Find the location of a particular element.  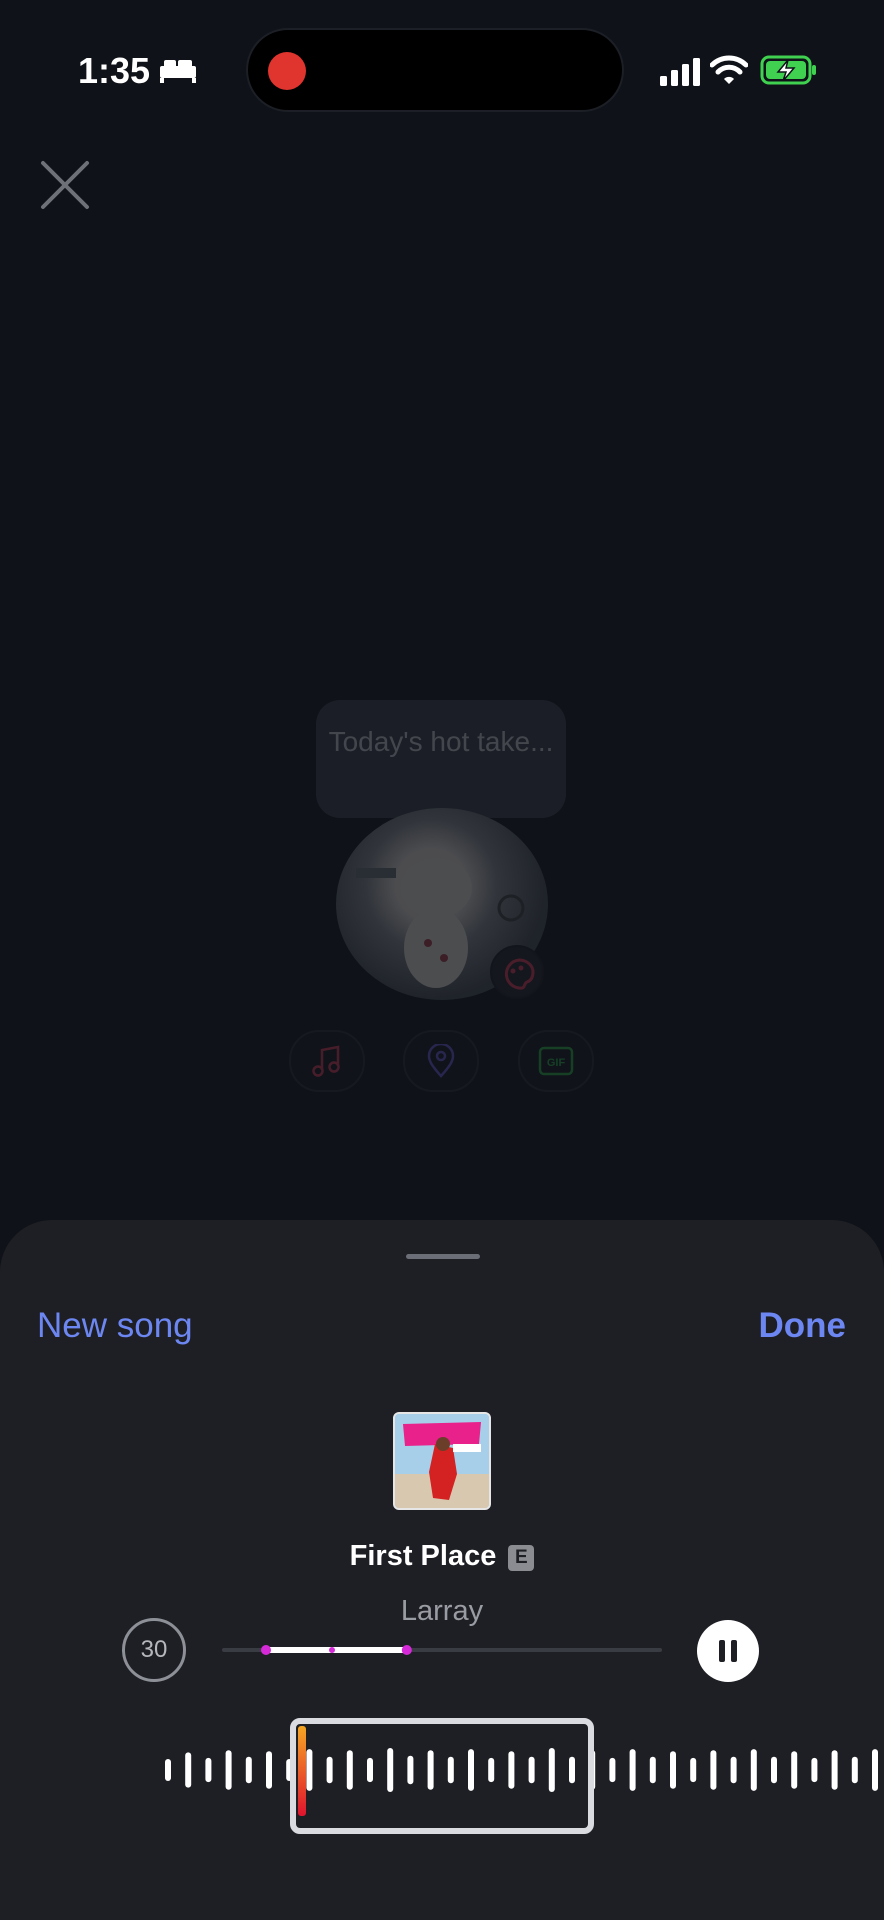

palette-icon is located at coordinates (519, 974).